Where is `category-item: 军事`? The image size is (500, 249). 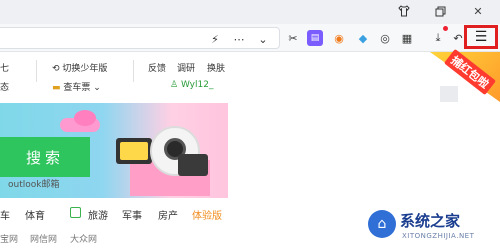 category-item: 军事 is located at coordinates (132, 214).